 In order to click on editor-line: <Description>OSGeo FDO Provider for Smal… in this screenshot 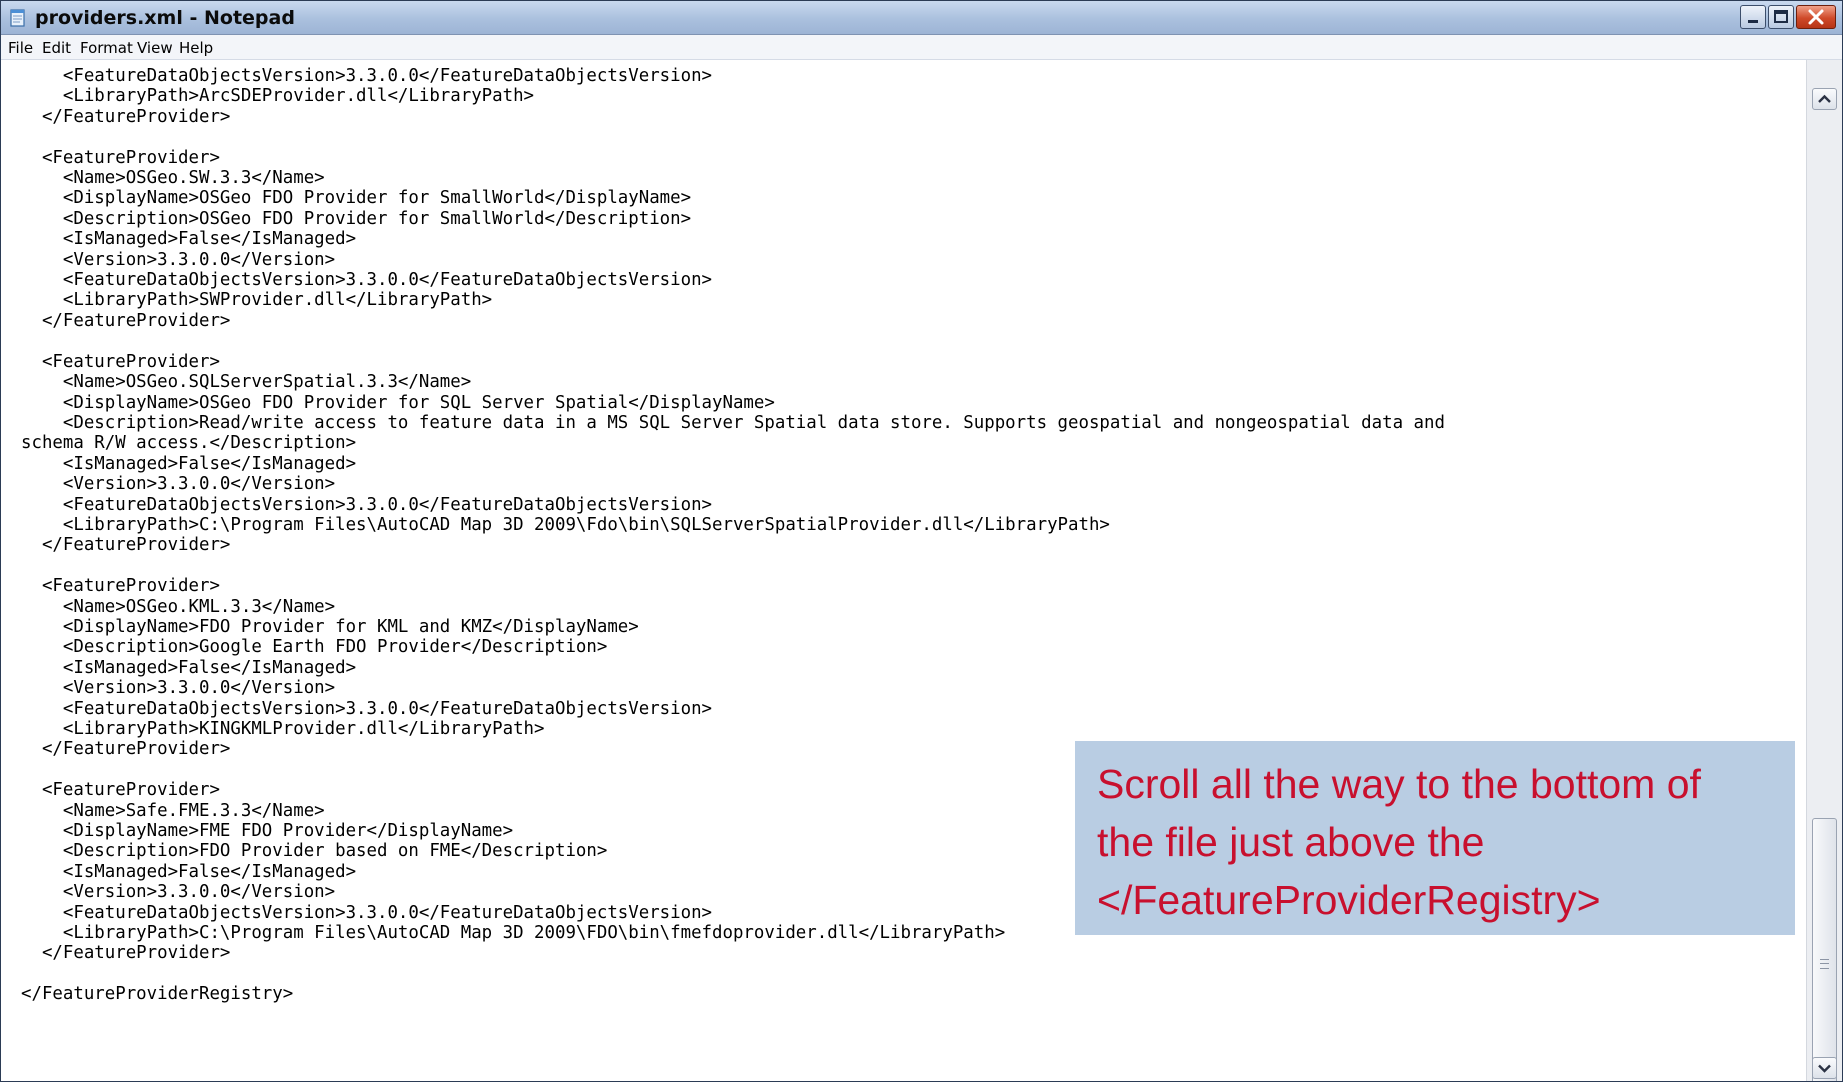, I will do `click(356, 218)`.